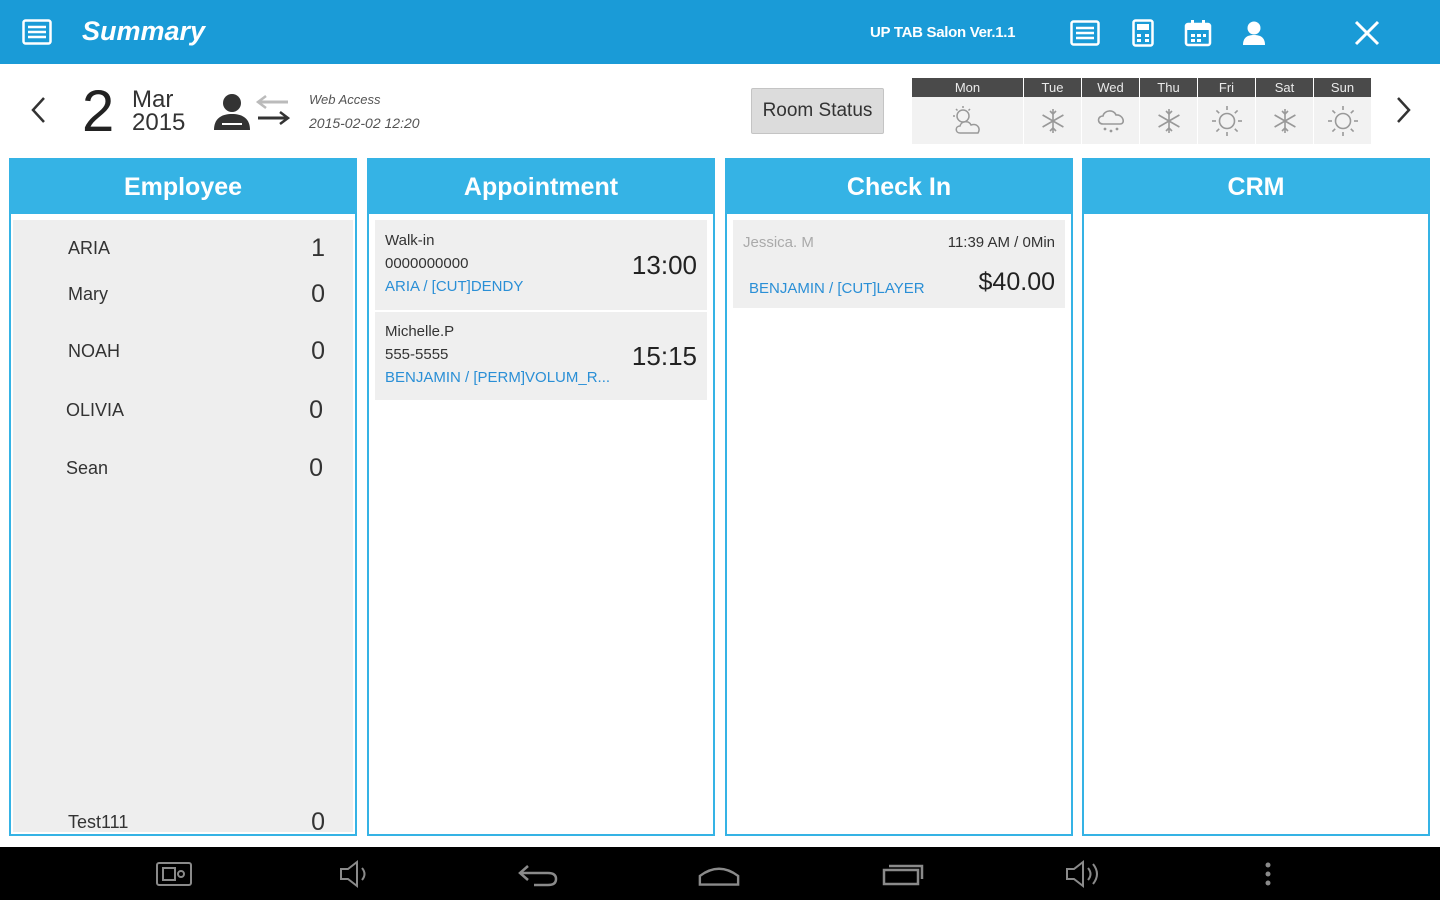  What do you see at coordinates (183, 467) in the screenshot?
I see `employee-row: Sean 0` at bounding box center [183, 467].